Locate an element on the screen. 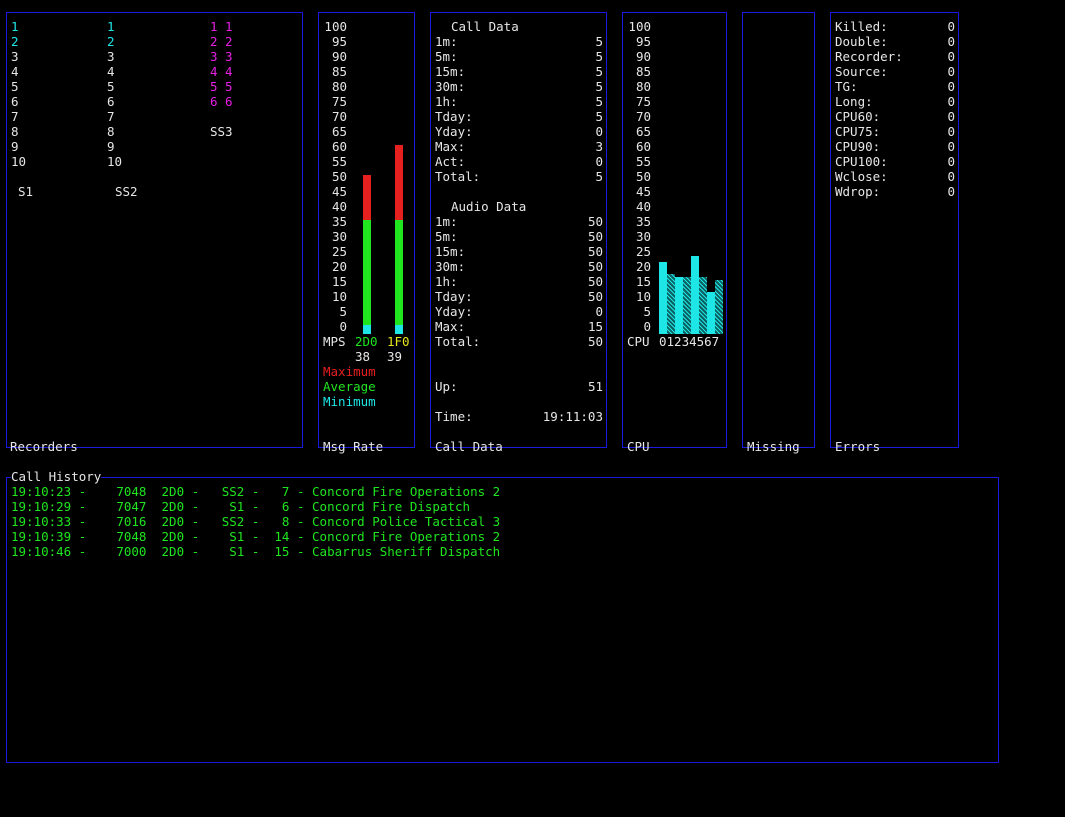 The height and width of the screenshot is (817, 1065). stat-label: Long: is located at coordinates (854, 101).